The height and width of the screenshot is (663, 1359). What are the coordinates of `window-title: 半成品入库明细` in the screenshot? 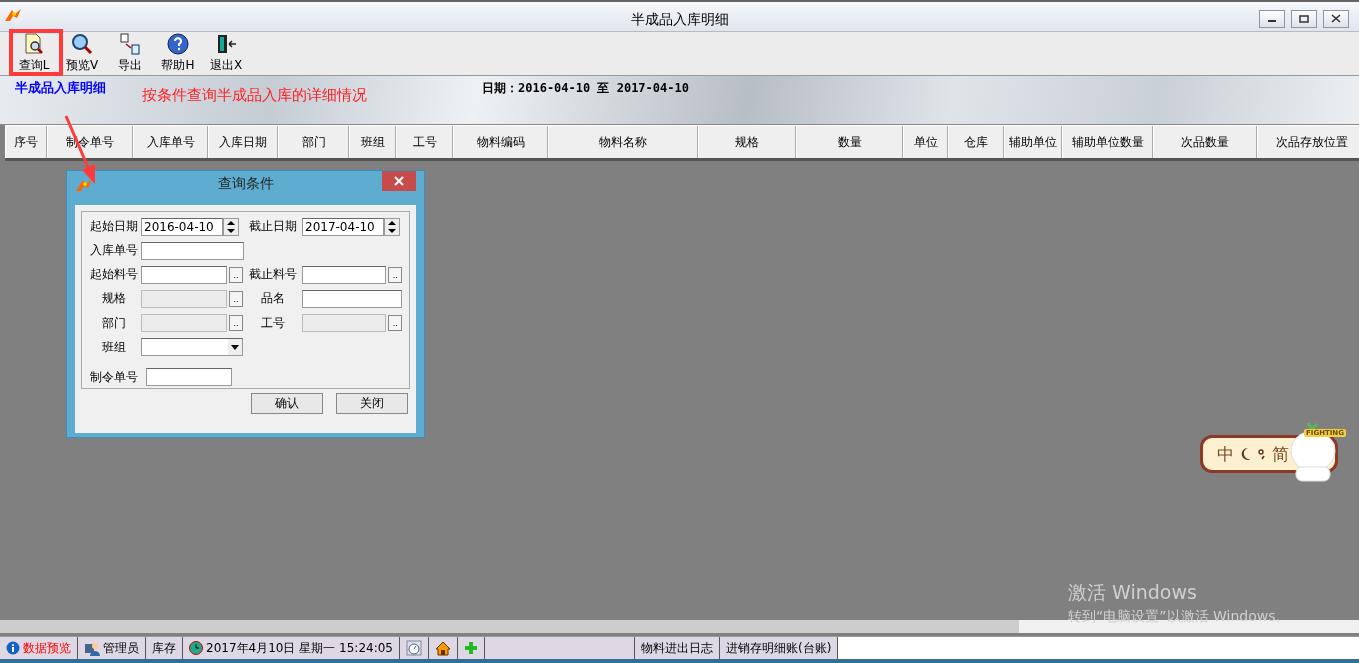 It's located at (679, 19).